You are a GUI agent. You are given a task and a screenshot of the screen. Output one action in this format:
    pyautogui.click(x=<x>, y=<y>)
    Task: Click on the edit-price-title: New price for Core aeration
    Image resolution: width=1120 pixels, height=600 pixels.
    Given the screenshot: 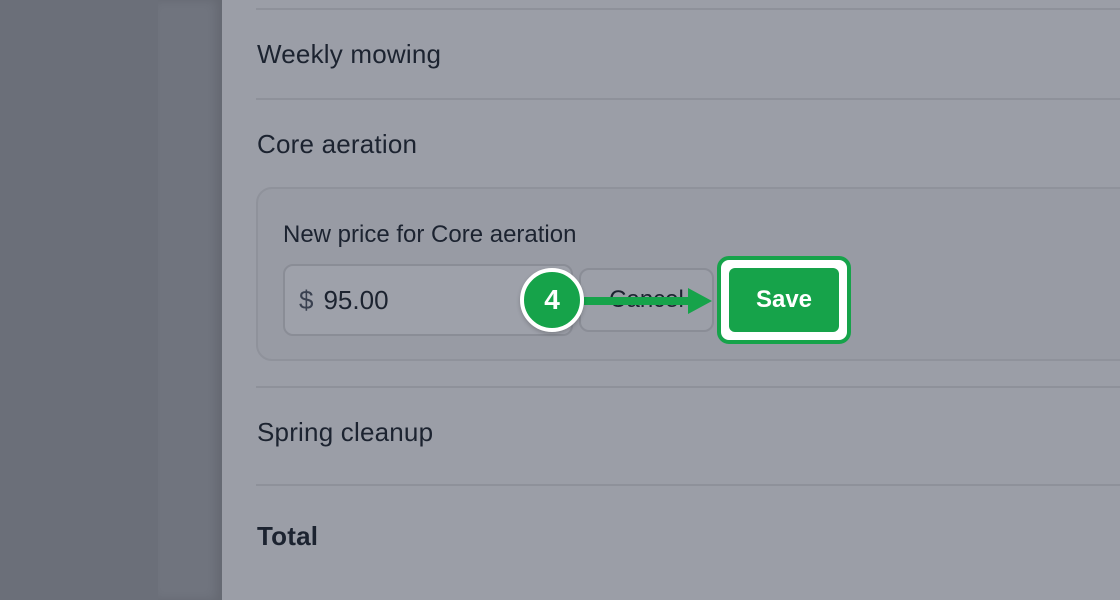 What is the action you would take?
    pyautogui.click(x=430, y=234)
    